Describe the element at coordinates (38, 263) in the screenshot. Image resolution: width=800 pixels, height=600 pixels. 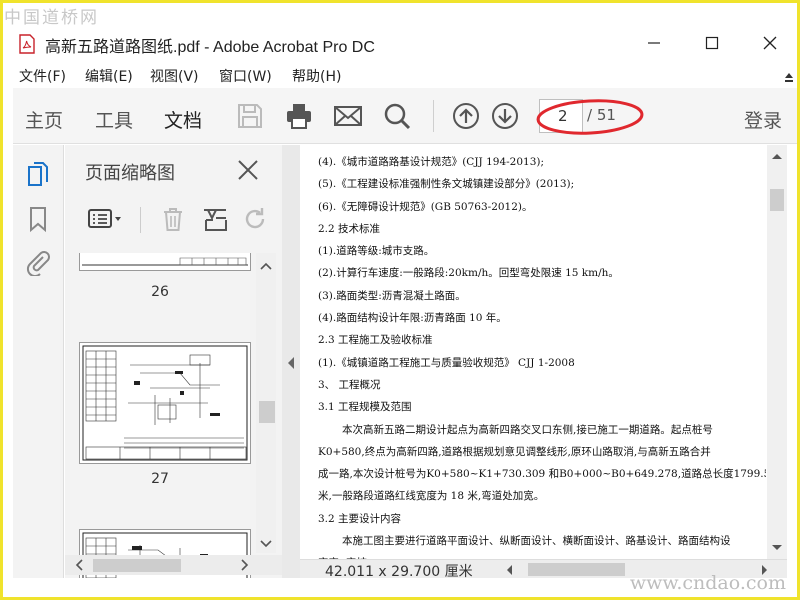
I see `attachments-icon` at that location.